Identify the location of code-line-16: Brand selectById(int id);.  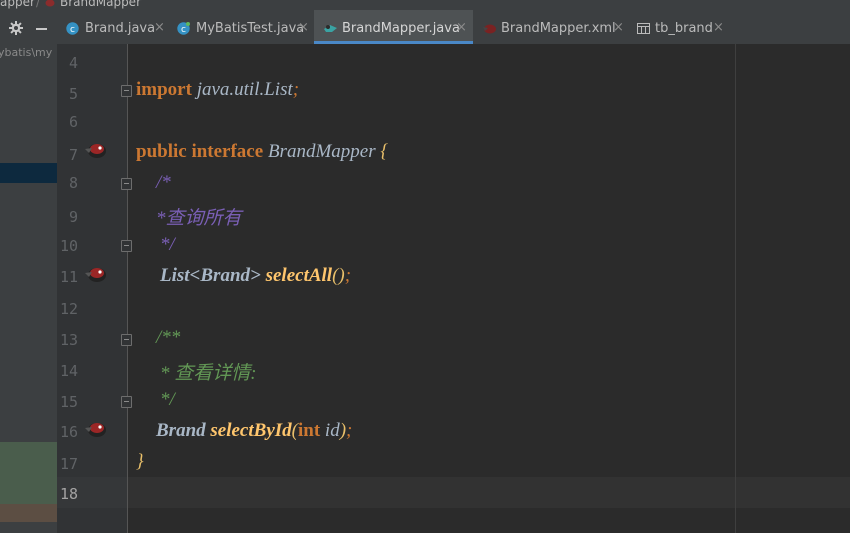
(254, 431).